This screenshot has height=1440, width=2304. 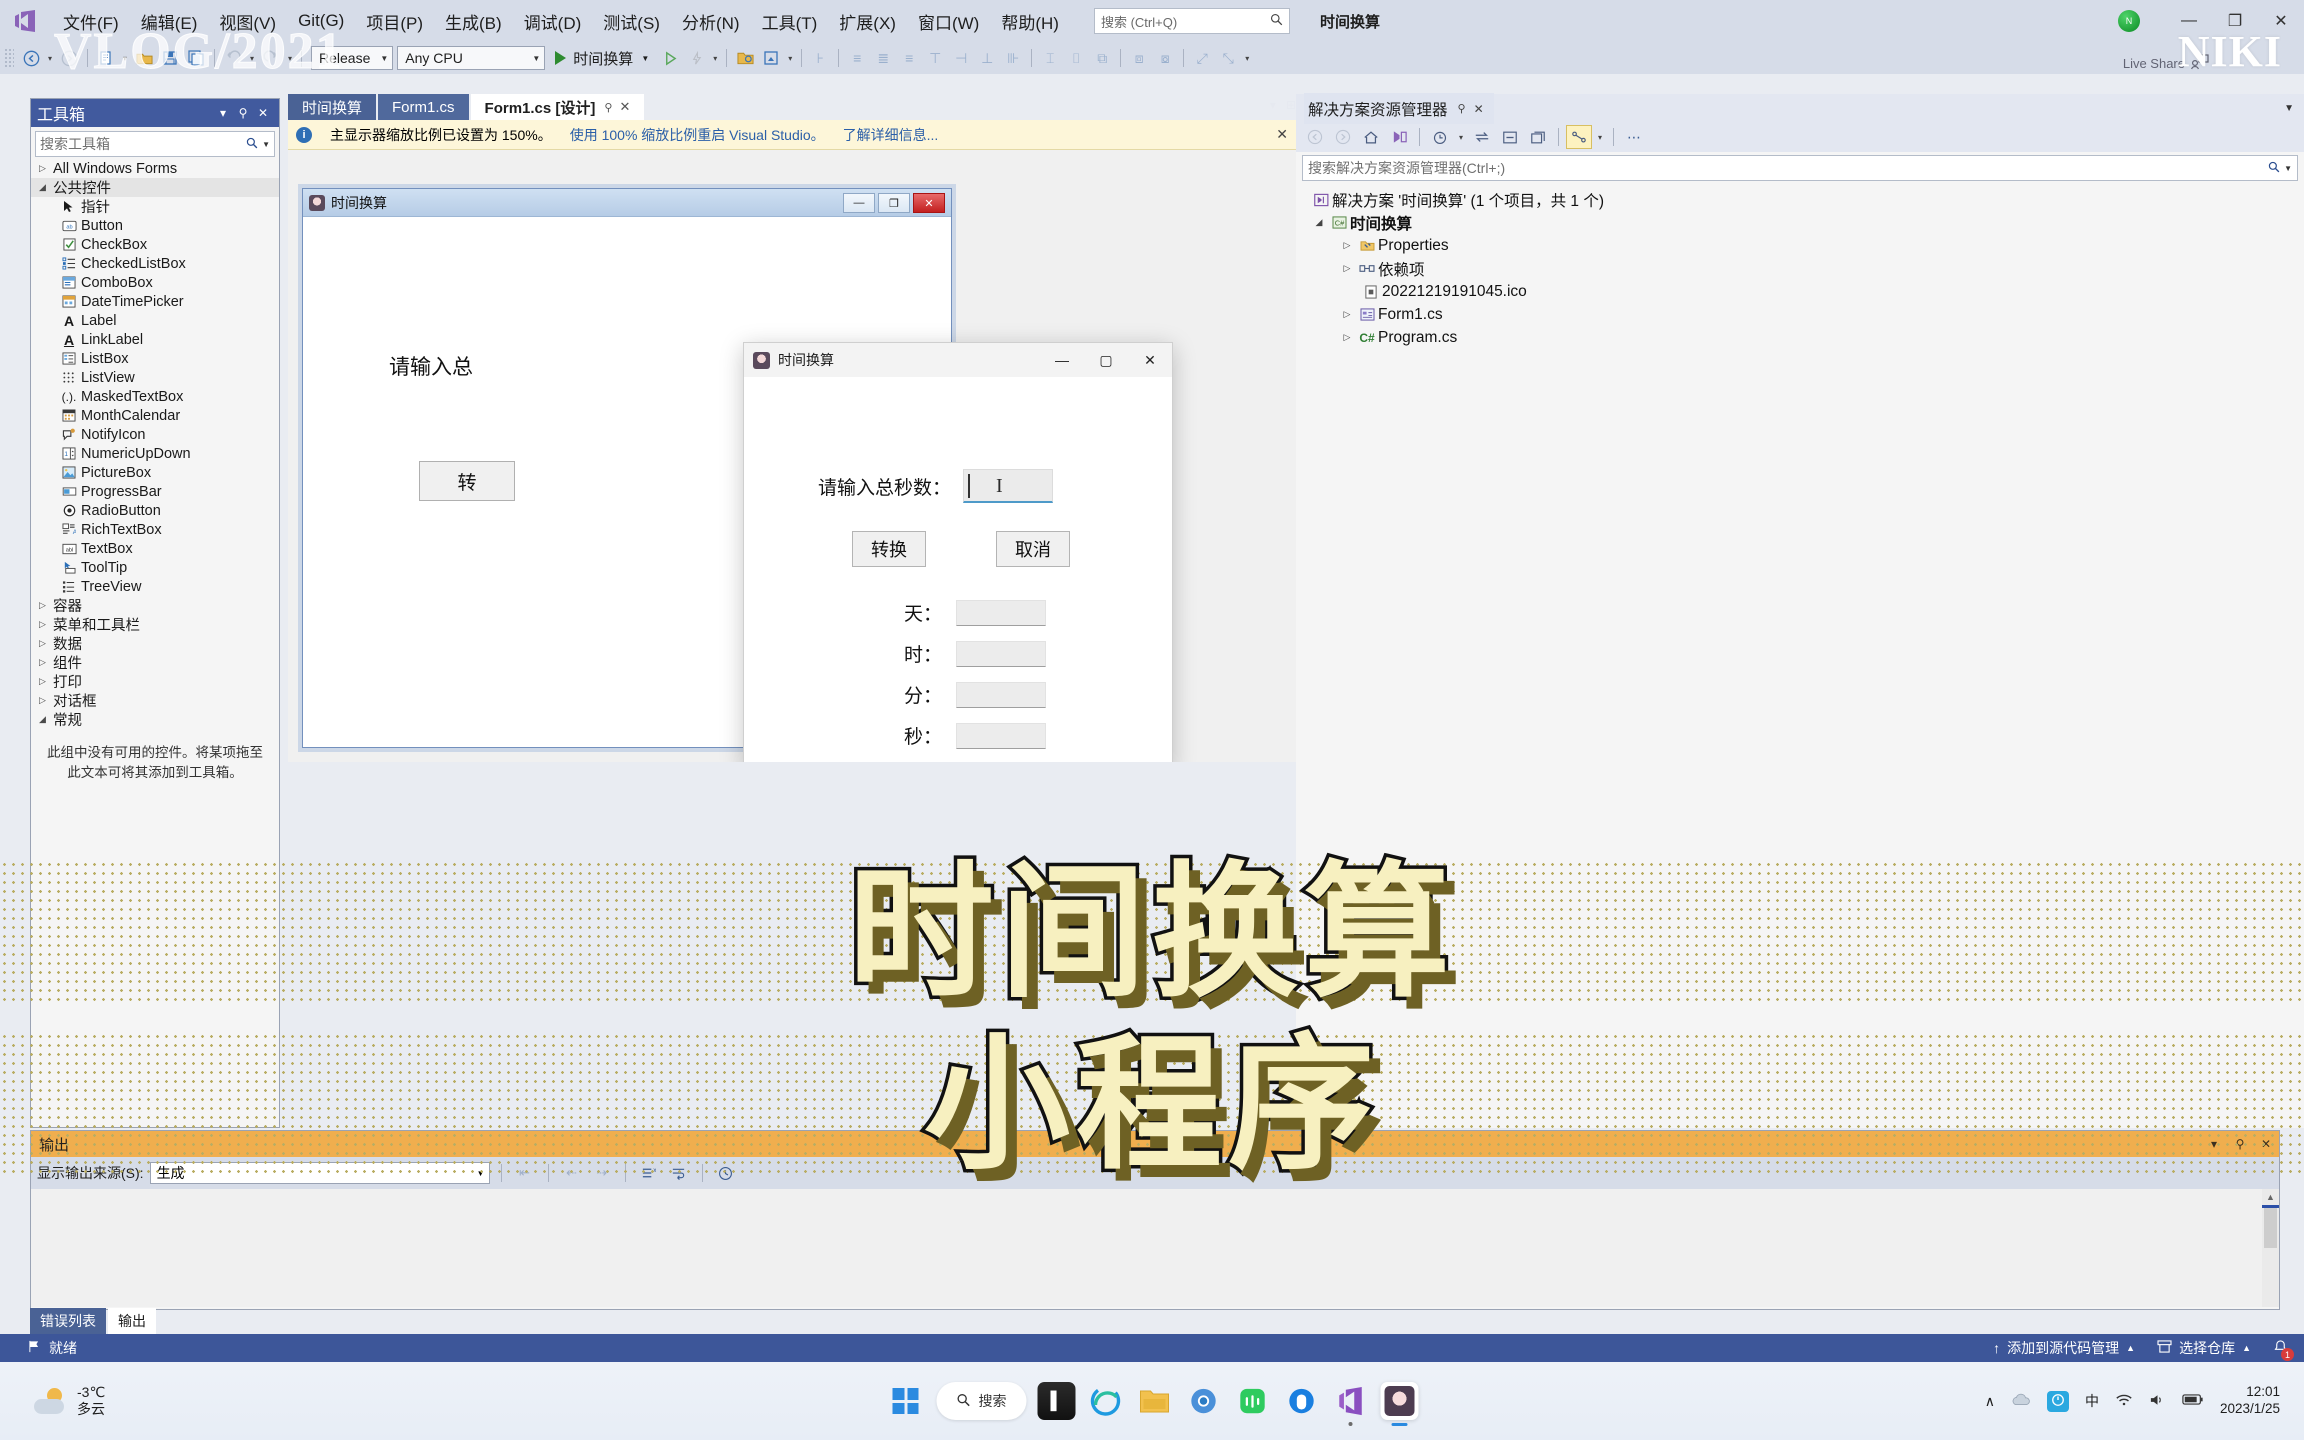 I want to click on cancel-button: 取消, so click(x=1033, y=549).